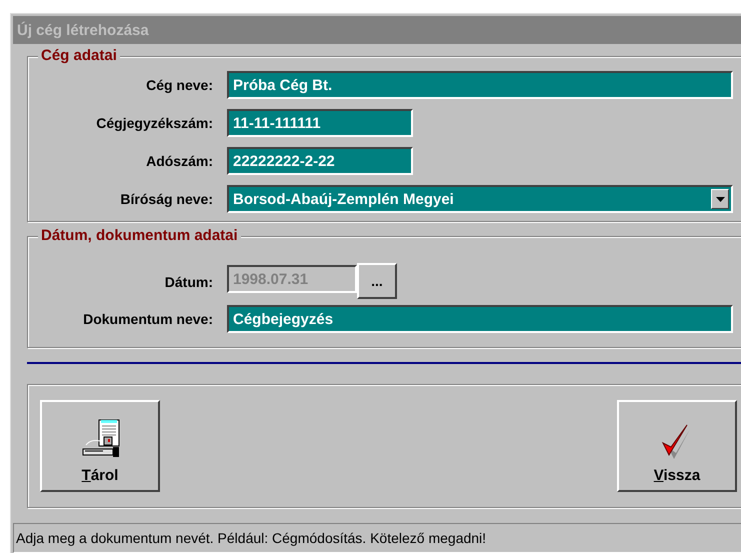 Image resolution: width=741 pixels, height=553 pixels. I want to click on field-label: Bíróság neve:, so click(166, 199).